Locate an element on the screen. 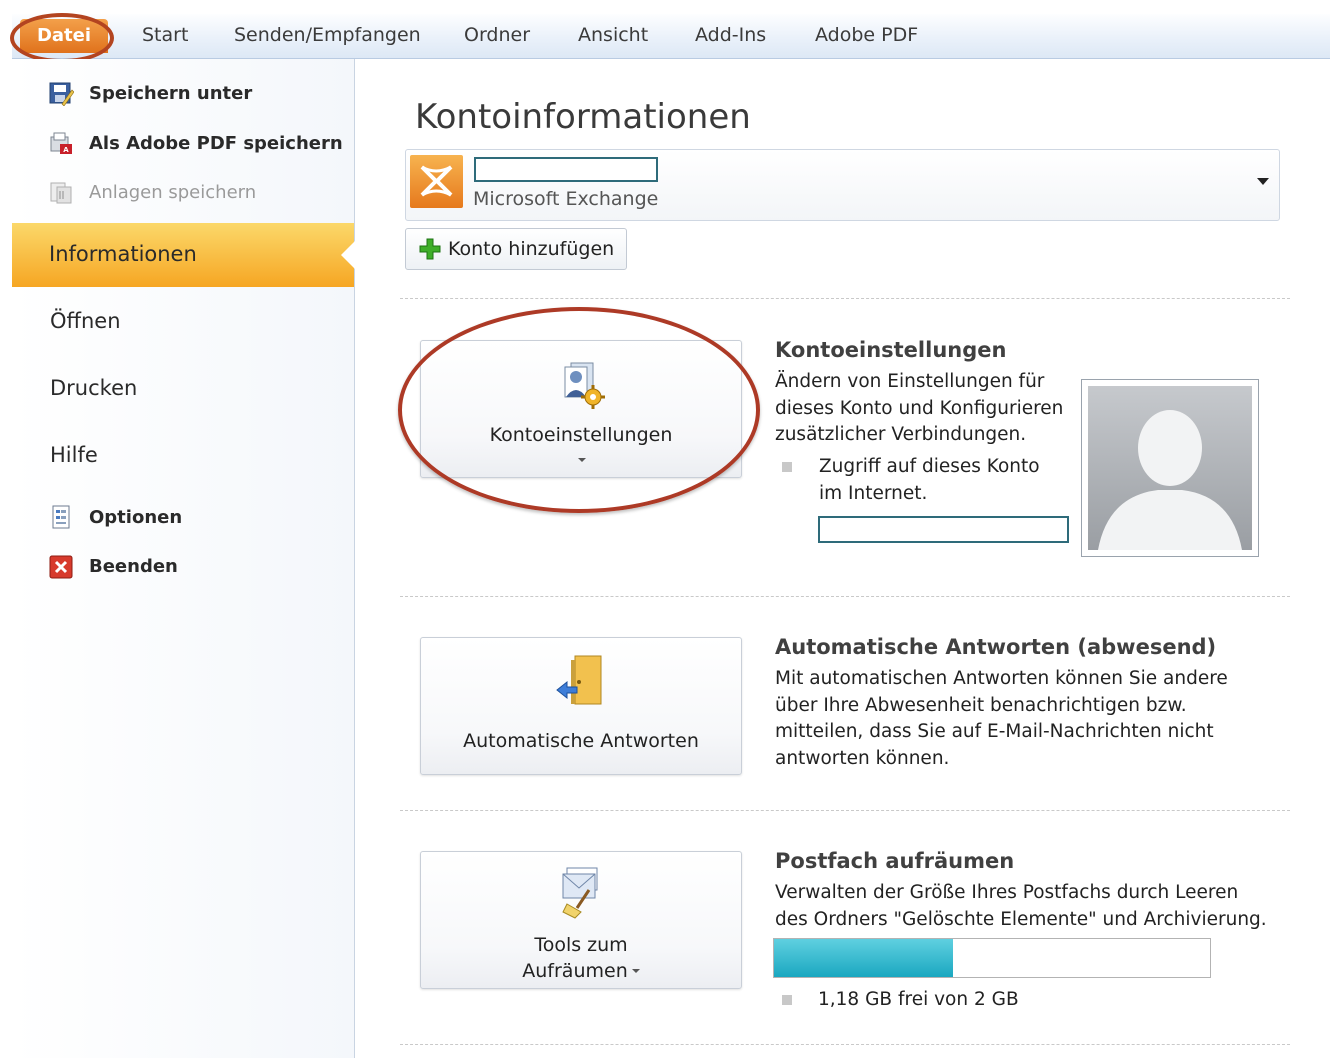 Image resolution: width=1330 pixels, height=1058 pixels. automatic-replies-door-icon is located at coordinates (579, 680).